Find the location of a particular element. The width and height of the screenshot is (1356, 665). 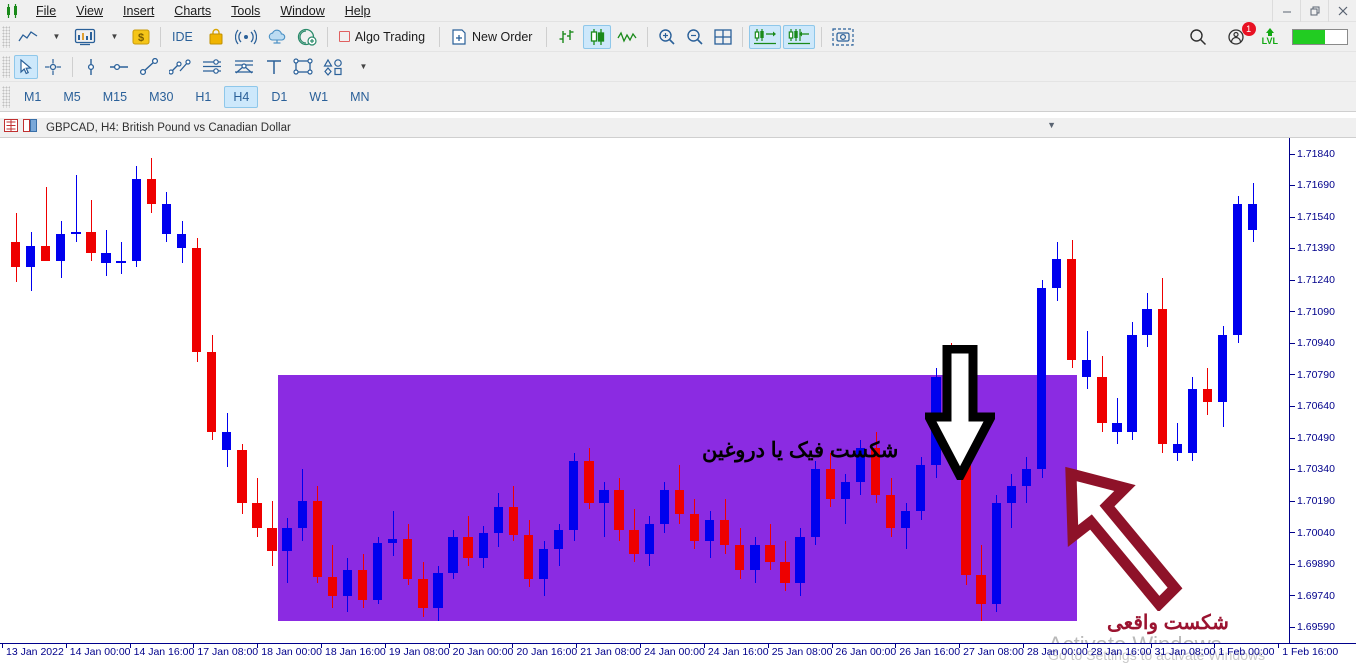

market-bag-icon is located at coordinates (216, 37).